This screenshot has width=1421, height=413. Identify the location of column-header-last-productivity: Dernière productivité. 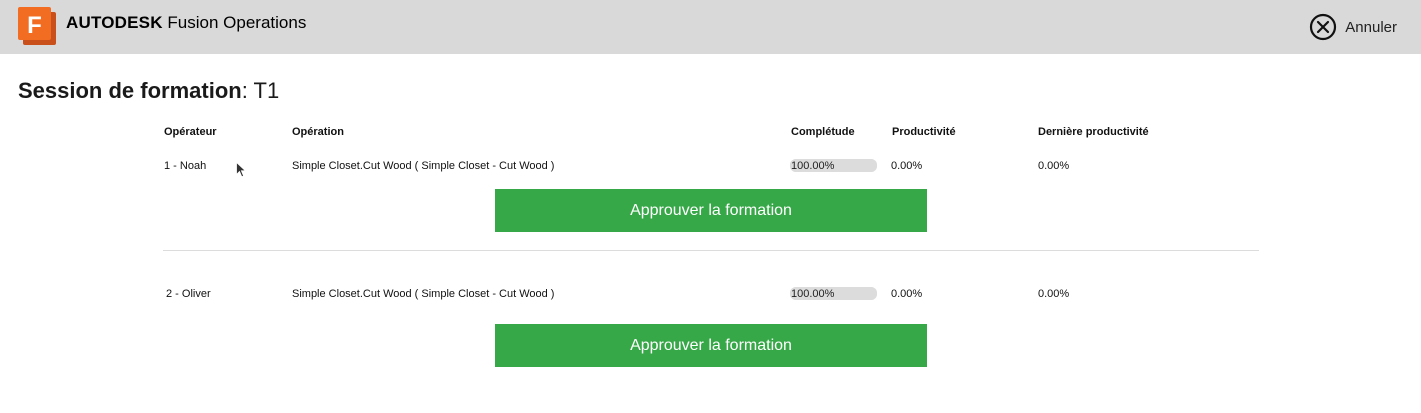
(1093, 132).